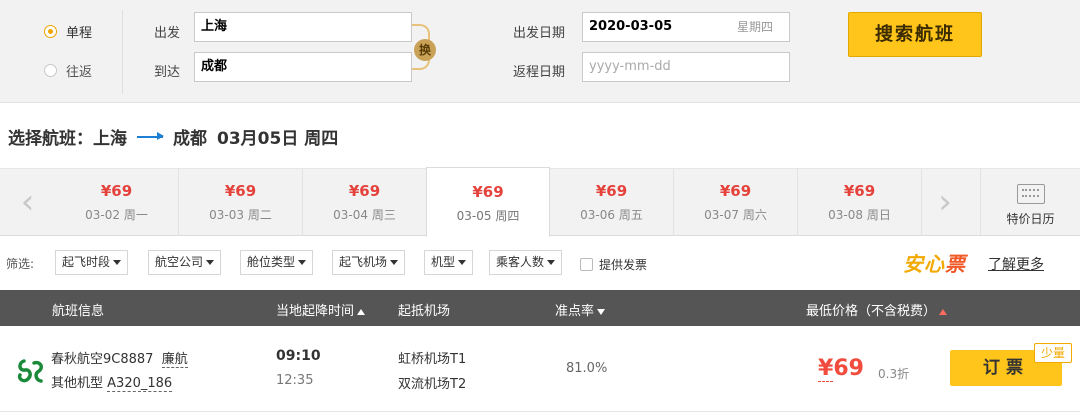 The height and width of the screenshot is (418, 1080). I want to click on one-way-label: 单程, so click(79, 33).